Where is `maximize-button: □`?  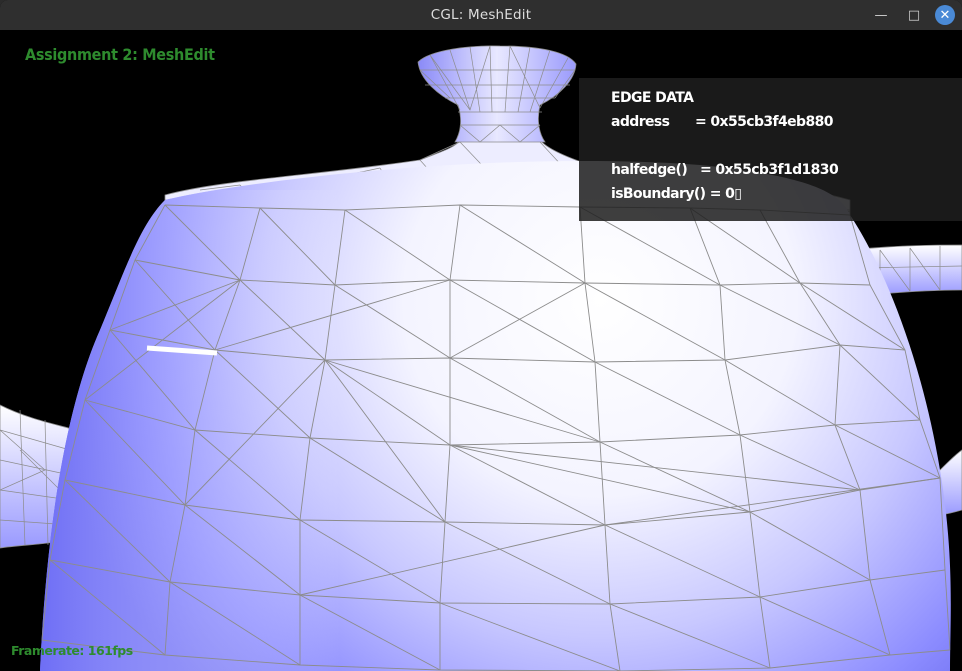 maximize-button: □ is located at coordinates (914, 15).